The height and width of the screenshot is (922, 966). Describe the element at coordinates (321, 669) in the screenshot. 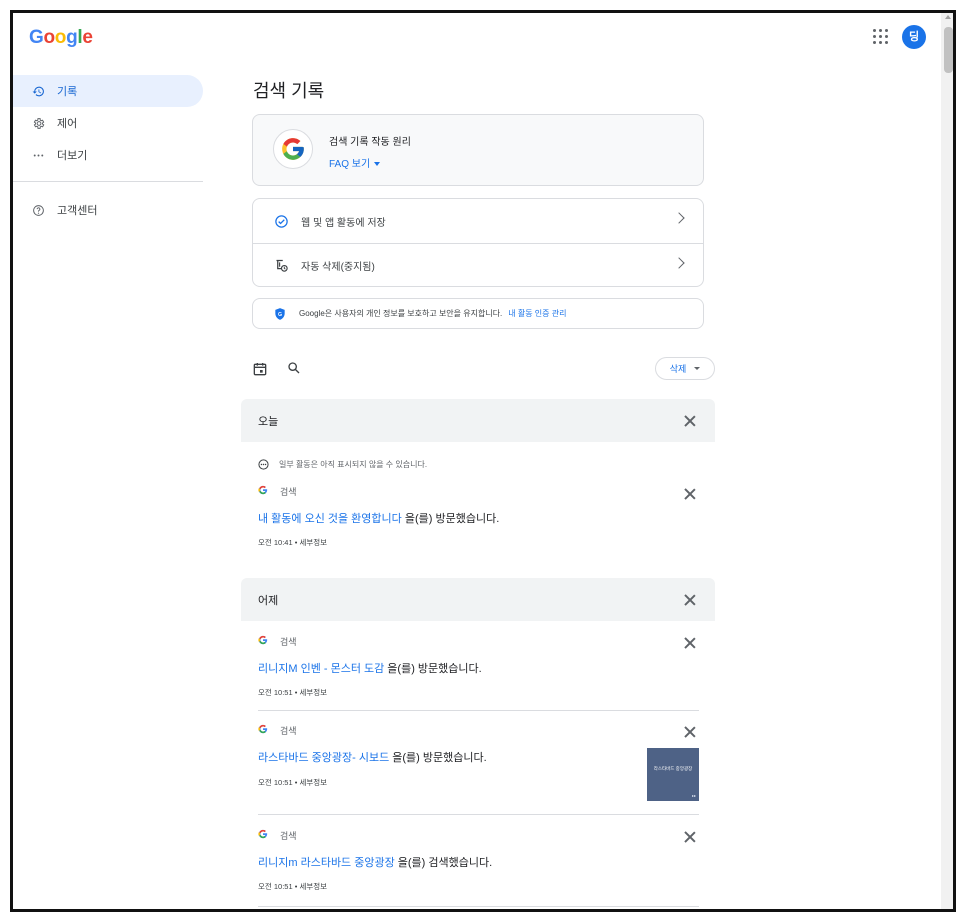

I see `activity-link: 리니지M 인벤 - 몬스터 도감` at that location.